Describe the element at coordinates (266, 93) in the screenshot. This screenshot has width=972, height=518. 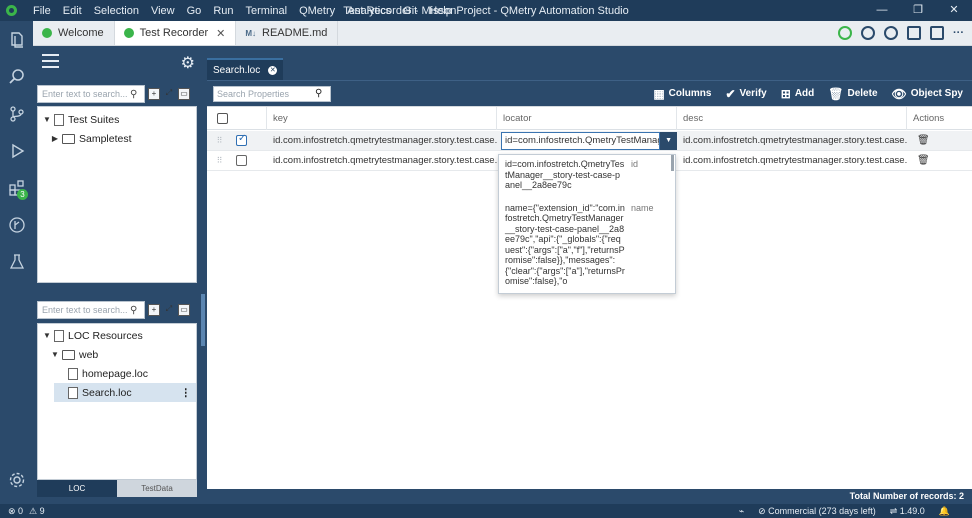
I see `properties-search-input` at that location.